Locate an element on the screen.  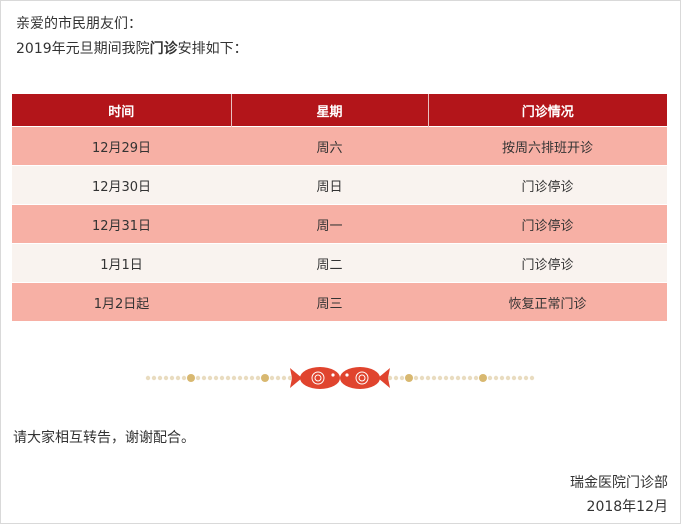
announcement-line: 2019年元旦期间我院门诊安排如下： is located at coordinates (132, 49).